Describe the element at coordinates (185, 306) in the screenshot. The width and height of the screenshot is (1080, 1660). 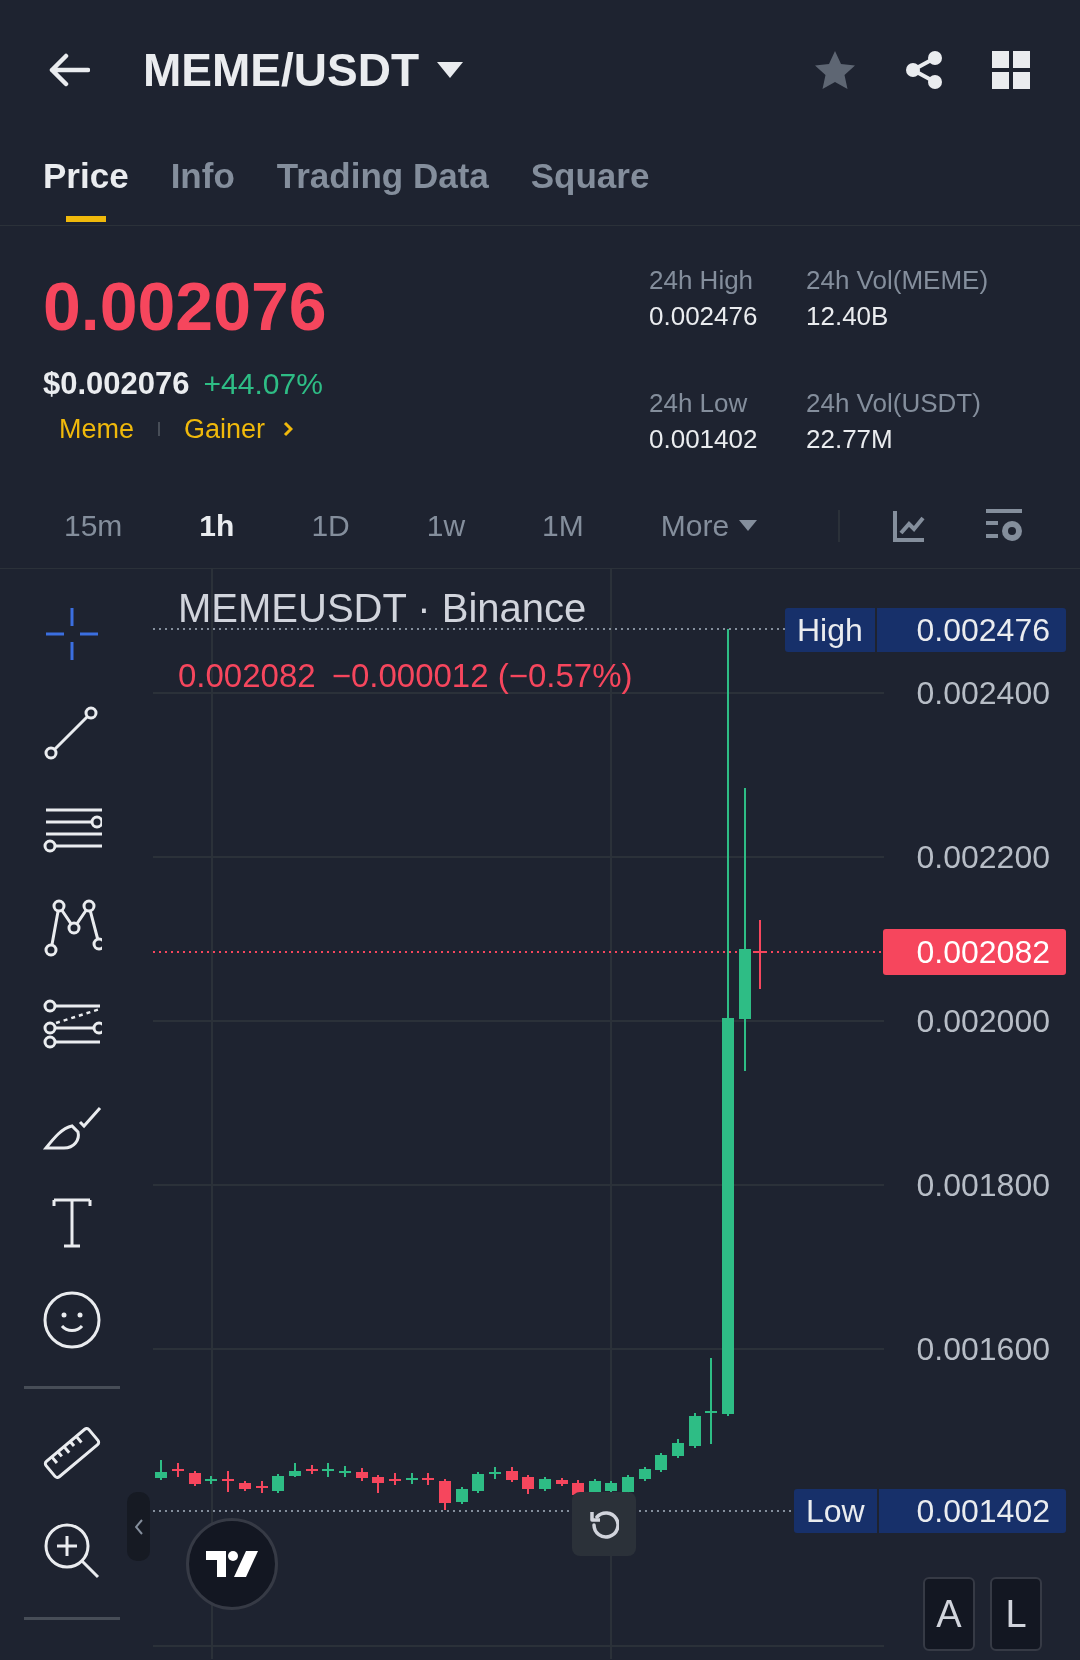
I see `last-price: 0.002076` at that location.